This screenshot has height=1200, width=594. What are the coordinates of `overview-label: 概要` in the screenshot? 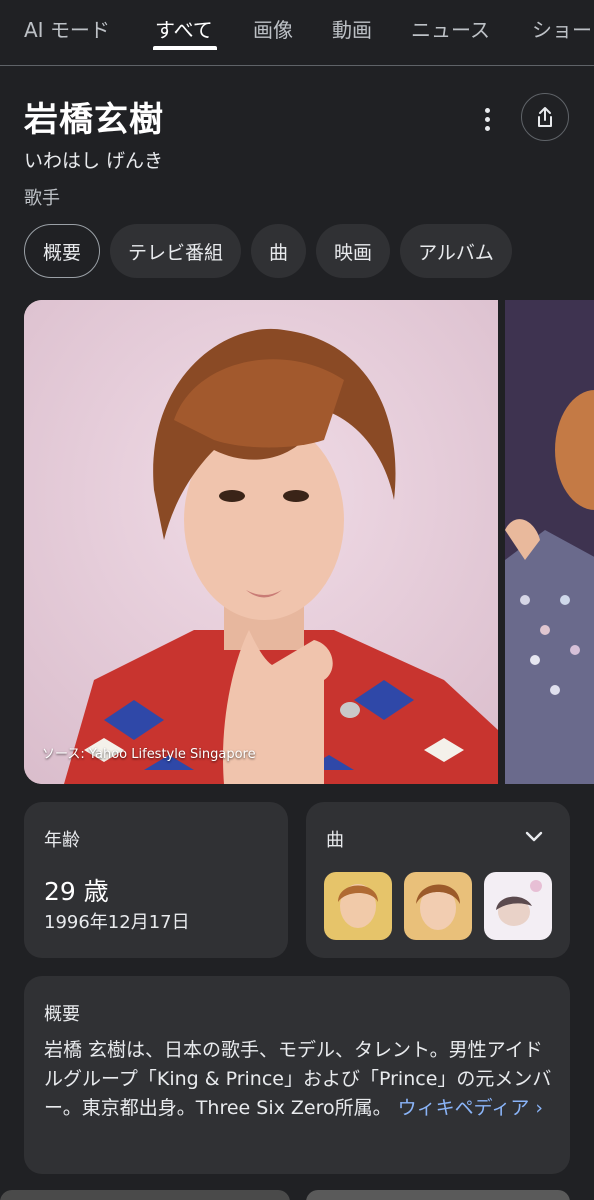 It's located at (62, 1014).